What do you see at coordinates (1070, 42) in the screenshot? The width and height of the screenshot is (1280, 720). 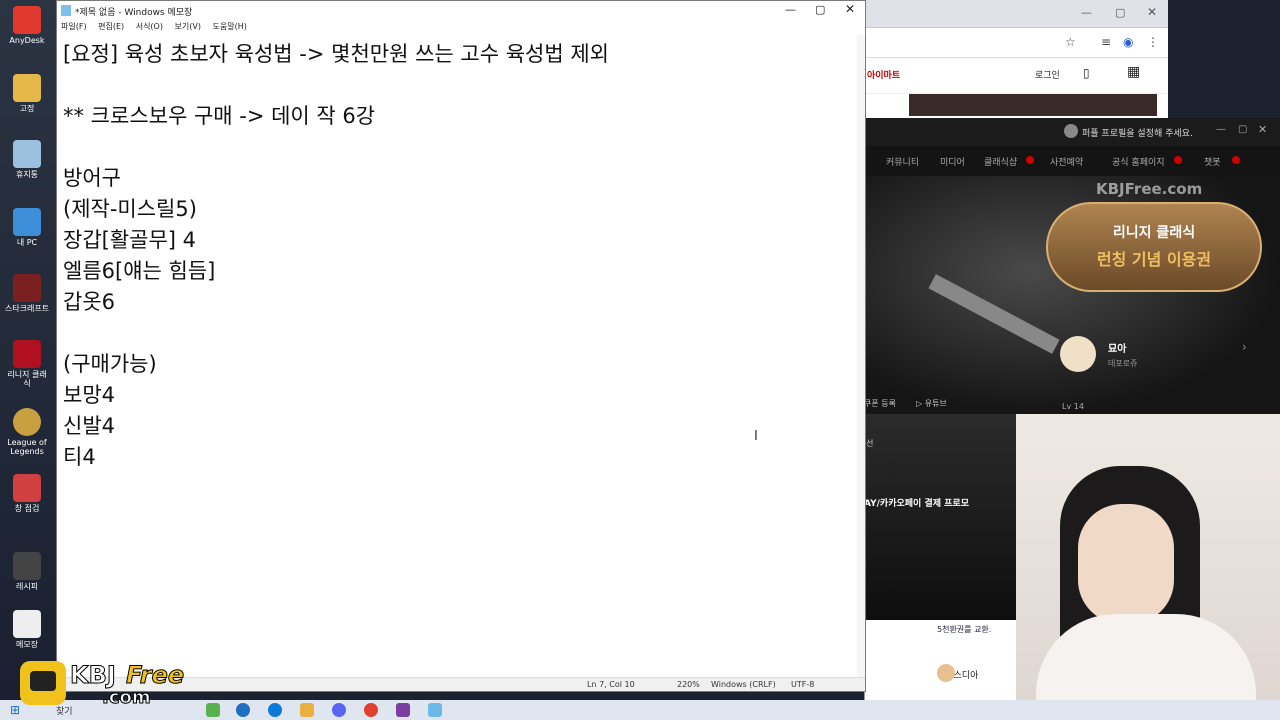 I see `bookmark-star-icon: ☆` at bounding box center [1070, 42].